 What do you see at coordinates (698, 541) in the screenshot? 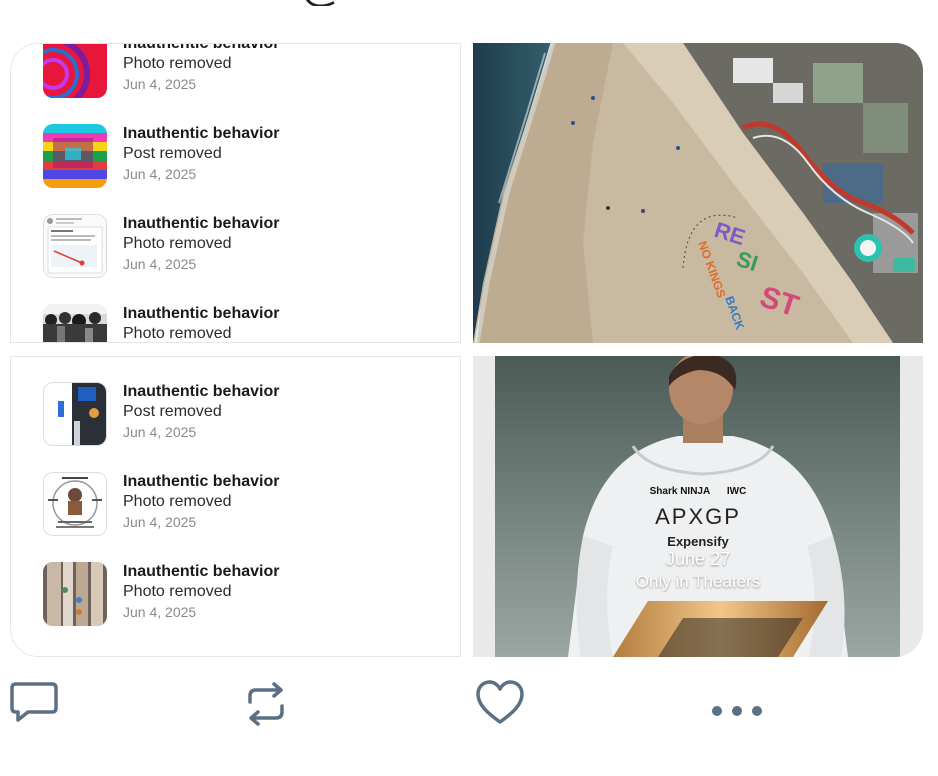
I see `sponsor-text: Expensify` at bounding box center [698, 541].